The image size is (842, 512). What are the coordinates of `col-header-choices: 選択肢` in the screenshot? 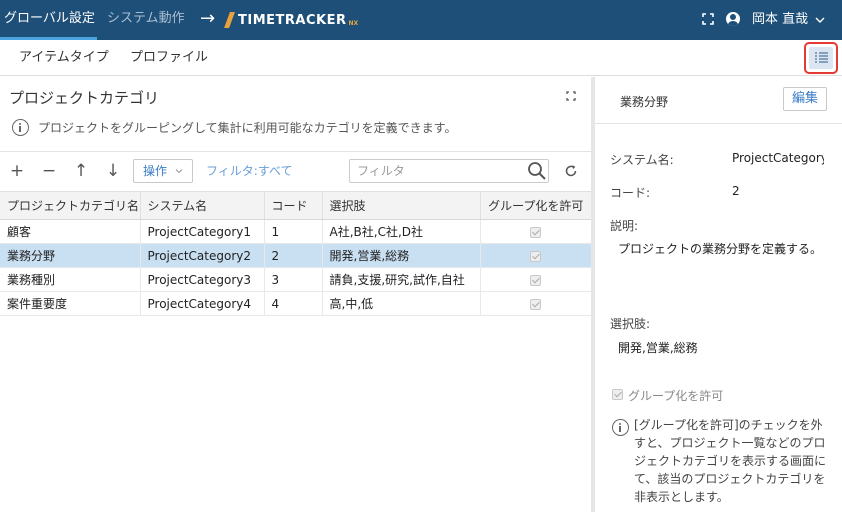 It's located at (401, 205).